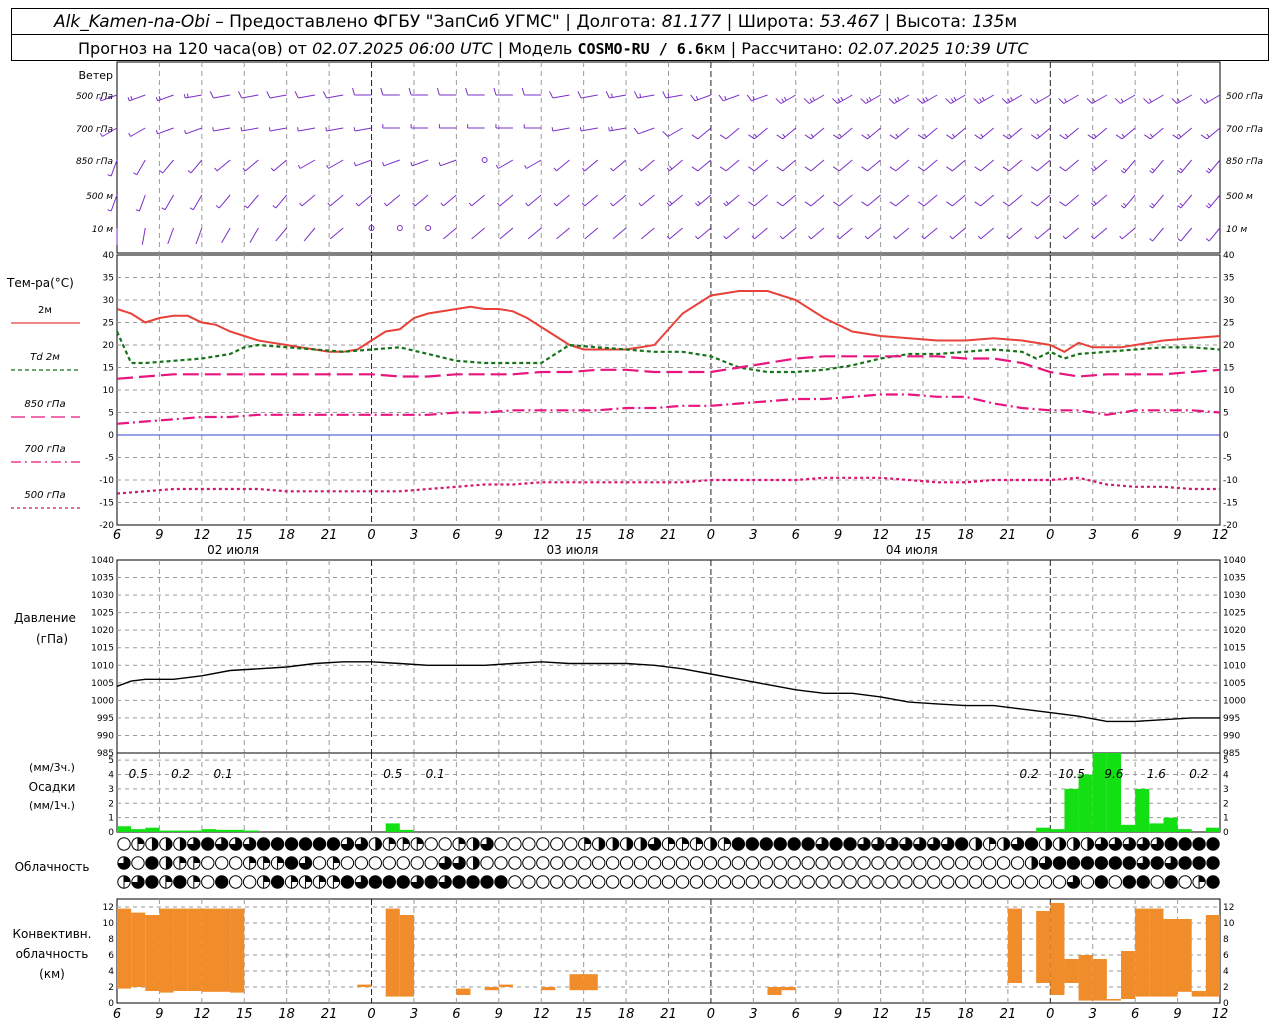 The width and height of the screenshot is (1280, 1024). What do you see at coordinates (111, 833) in the screenshot?
I see `precip-axis-tick-left: 0` at bounding box center [111, 833].